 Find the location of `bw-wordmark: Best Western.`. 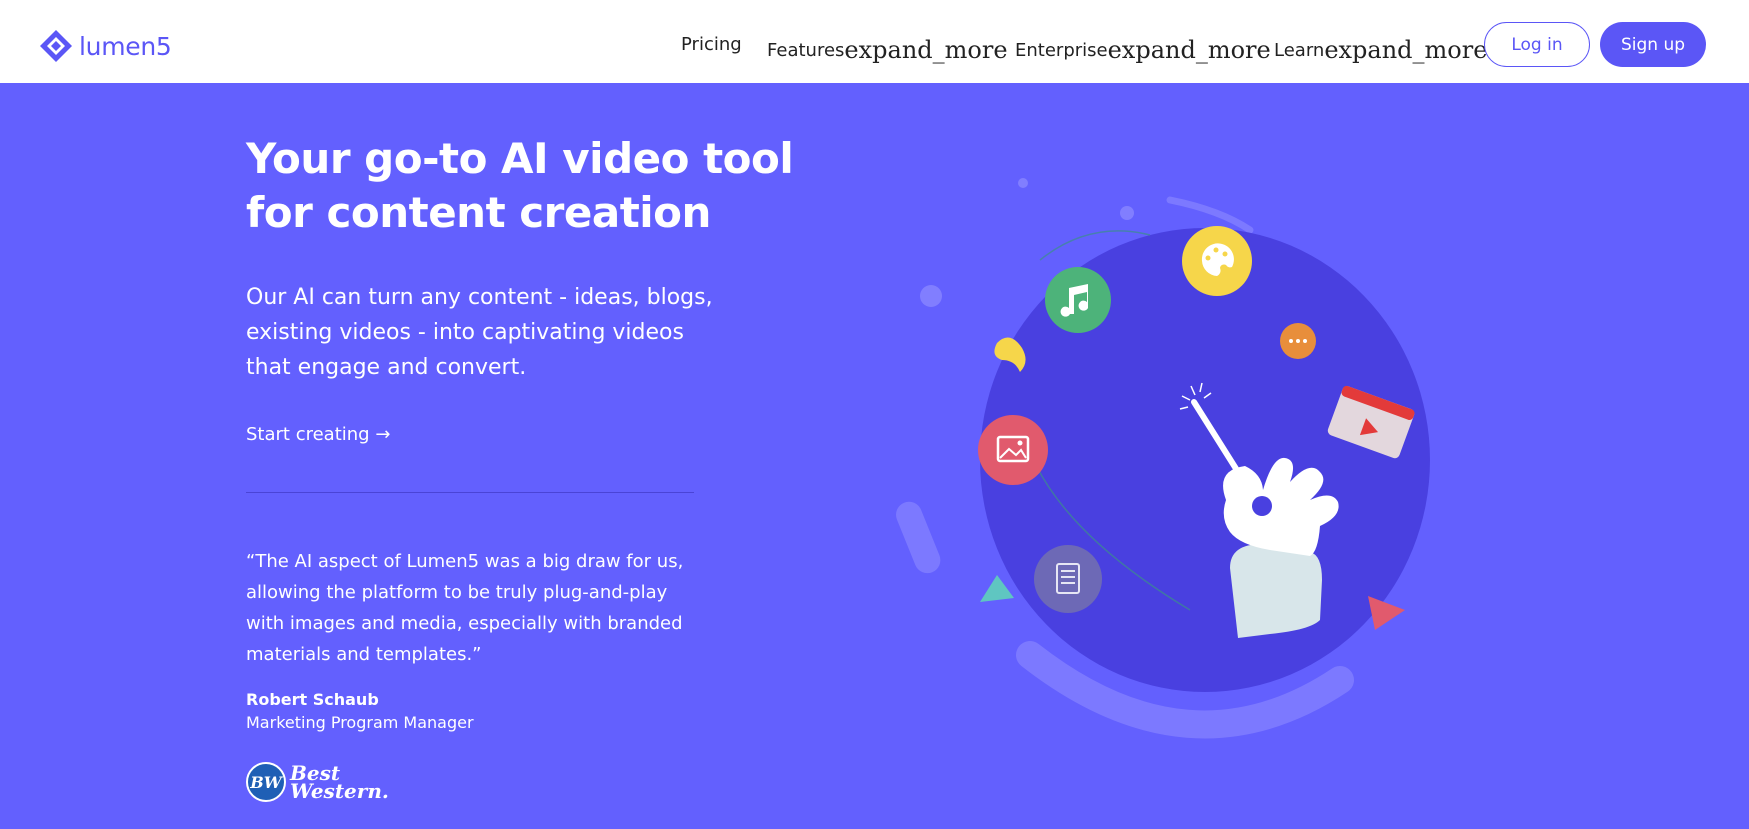

bw-wordmark: Best Western. is located at coordinates (339, 783).